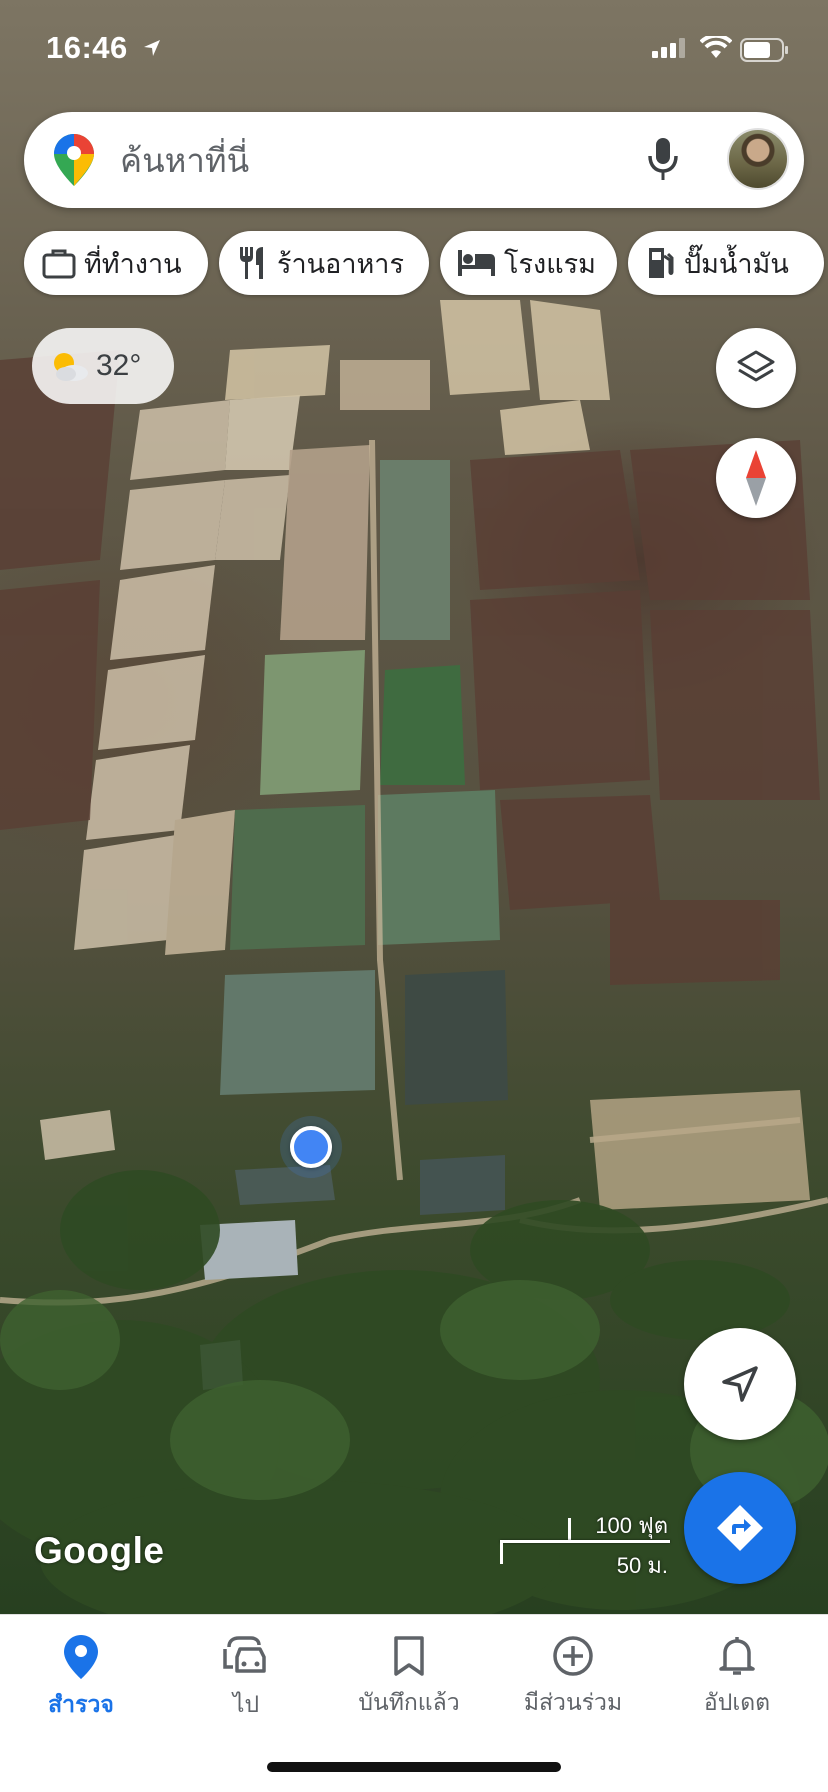  I want to click on nav-label: สำรวจ, so click(81, 1705).